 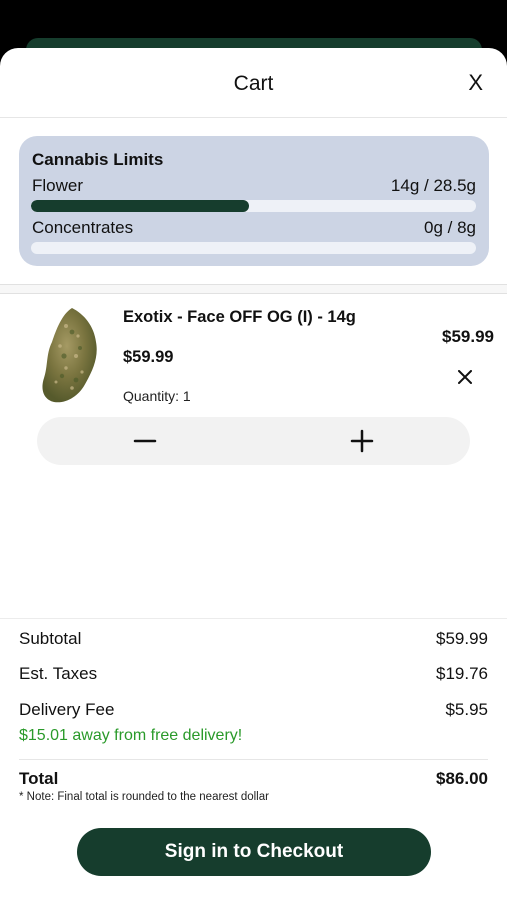 I want to click on limit-value-concentrates: 0g / 8g, so click(x=450, y=227).